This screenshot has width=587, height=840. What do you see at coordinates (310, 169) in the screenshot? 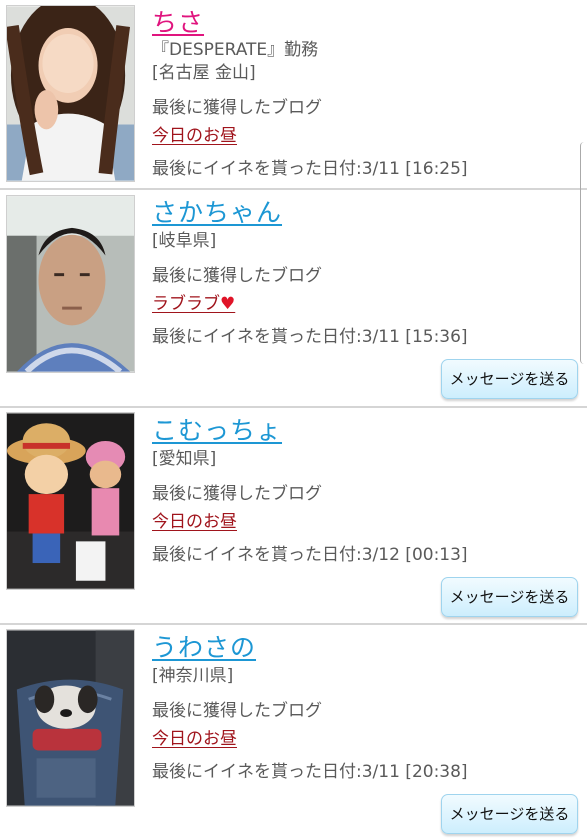
I see `last-like-date: 最後にイイネを貰った日付:3/11 [16:25]` at bounding box center [310, 169].